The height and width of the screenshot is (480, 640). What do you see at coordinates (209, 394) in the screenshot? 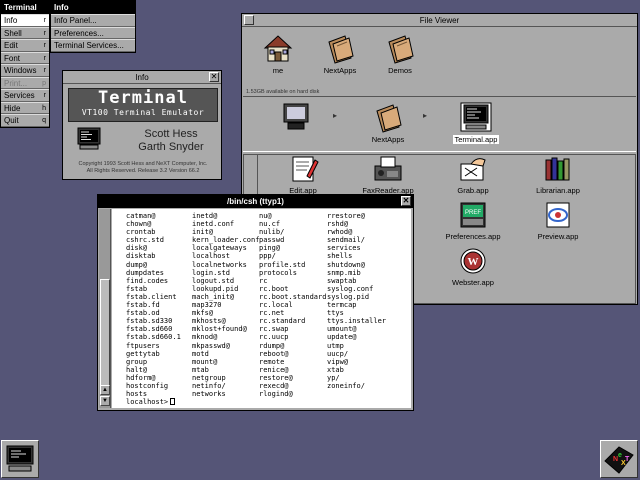
I see `terminal-line: networks` at bounding box center [209, 394].